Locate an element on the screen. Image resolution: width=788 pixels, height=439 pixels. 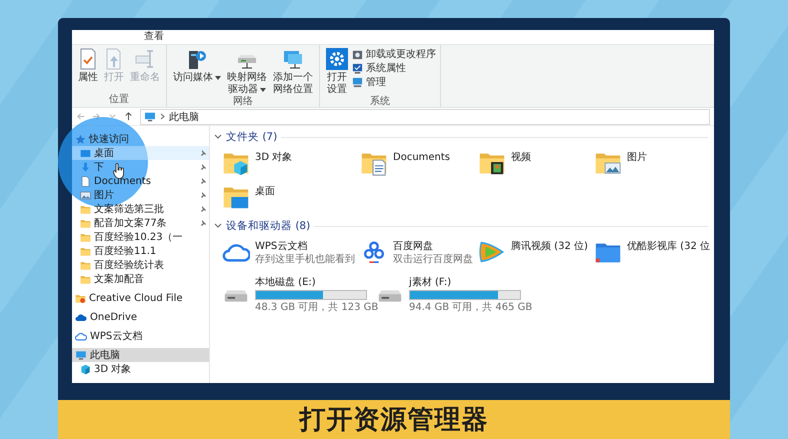
ribbon-button: 属性 is located at coordinates (88, 71).